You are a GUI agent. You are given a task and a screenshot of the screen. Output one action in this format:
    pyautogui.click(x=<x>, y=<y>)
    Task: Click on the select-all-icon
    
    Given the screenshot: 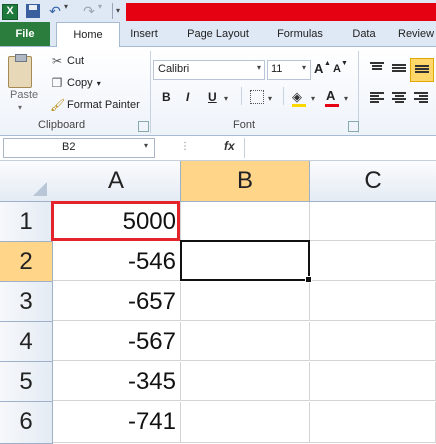 What is the action you would take?
    pyautogui.click(x=40, y=189)
    